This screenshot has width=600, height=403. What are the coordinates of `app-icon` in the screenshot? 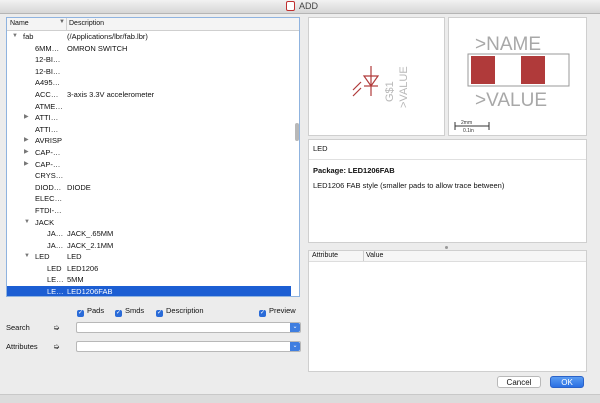 It's located at (290, 6).